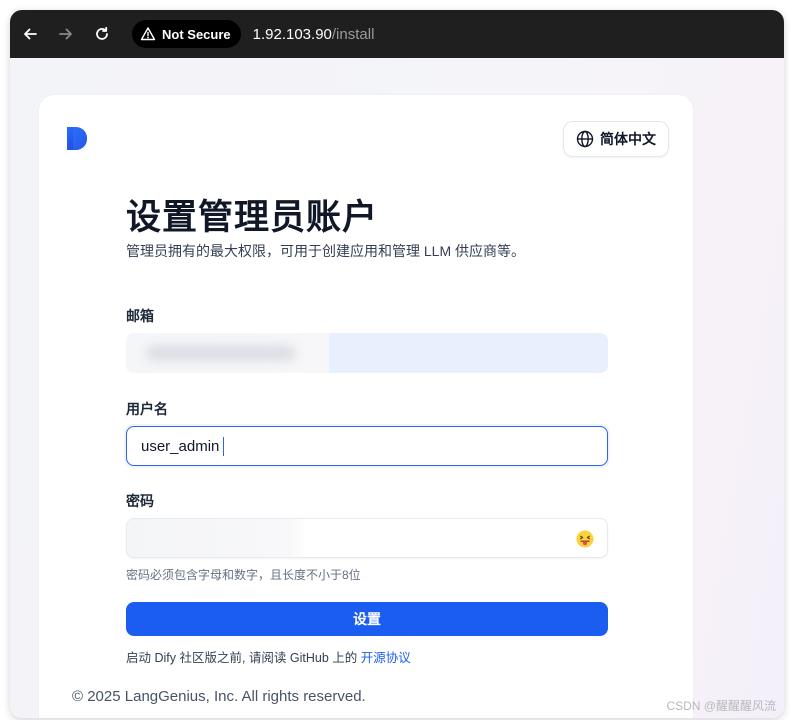 The image size is (794, 720). I want to click on warning-icon, so click(148, 34).